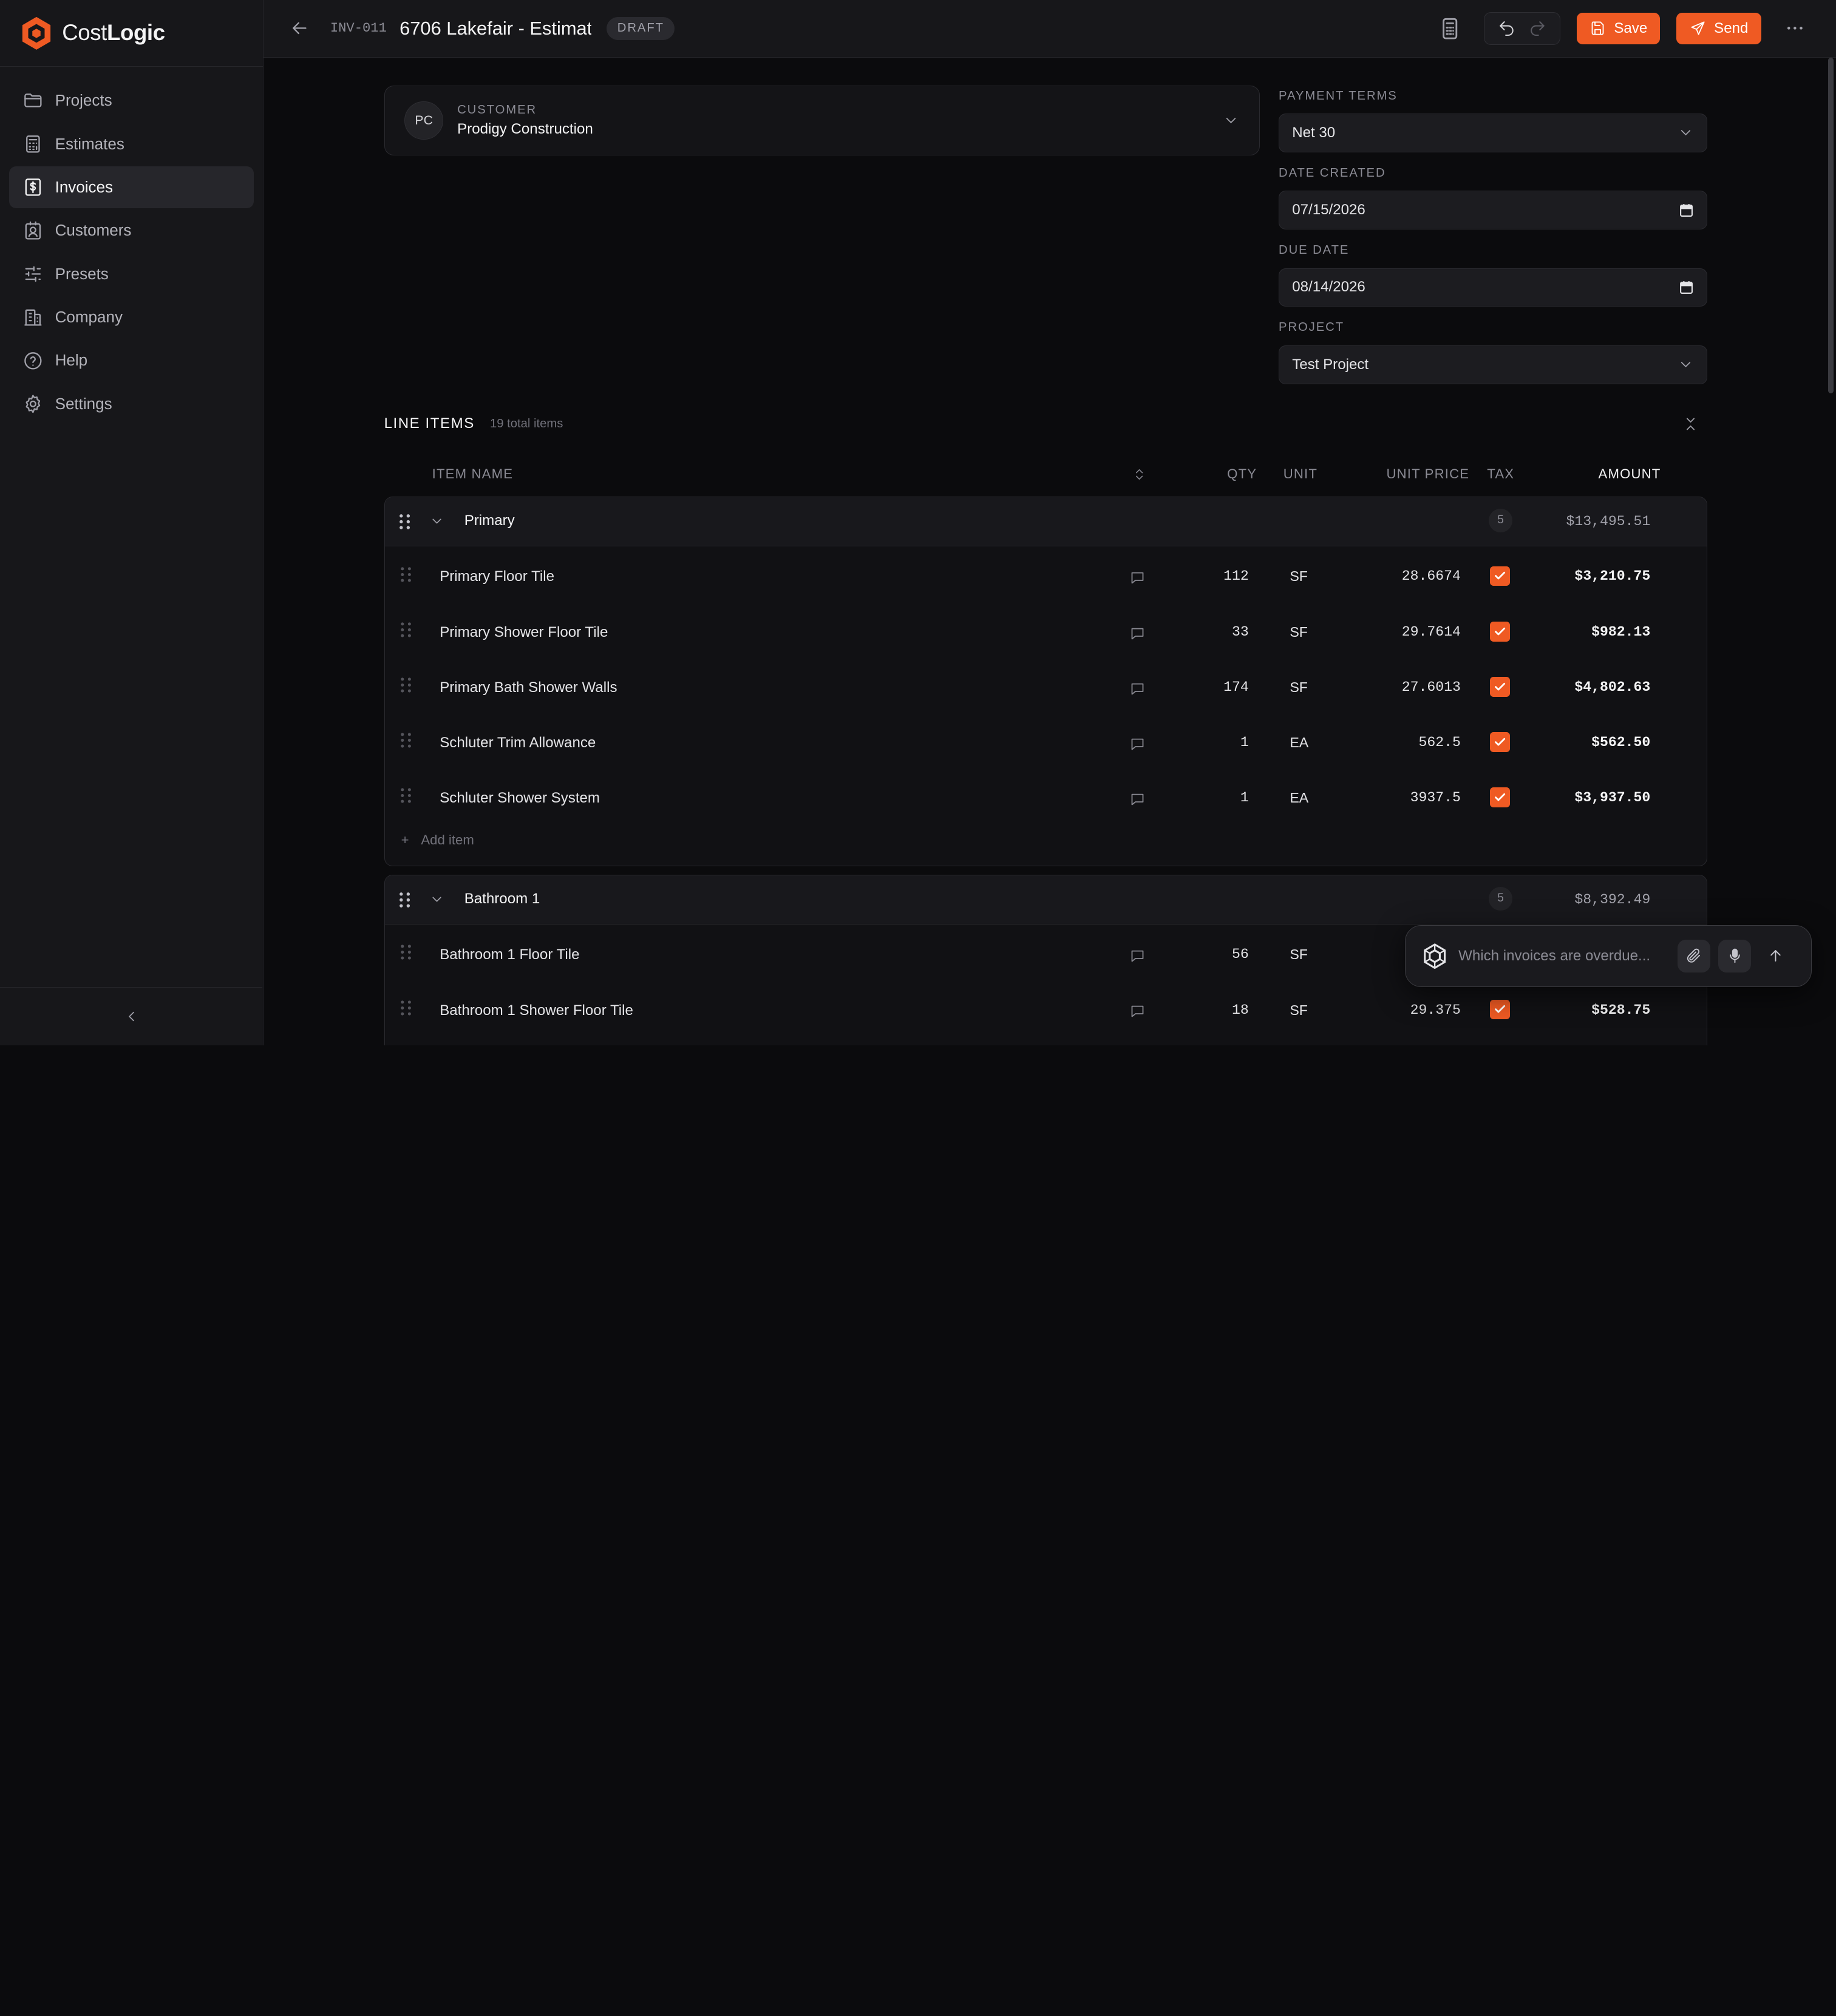  What do you see at coordinates (1493, 210) in the screenshot?
I see `date-created-input: 07/15/2026` at bounding box center [1493, 210].